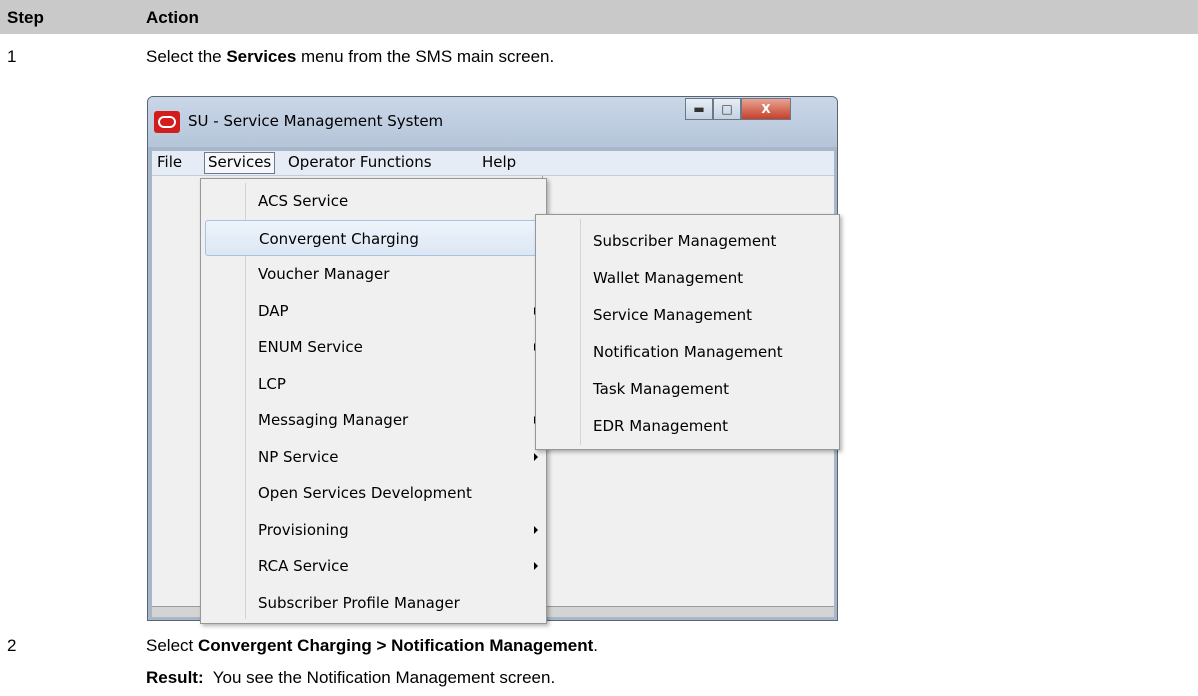 This screenshot has width=1198, height=696. Describe the element at coordinates (240, 163) in the screenshot. I see `menu-services: Services` at that location.